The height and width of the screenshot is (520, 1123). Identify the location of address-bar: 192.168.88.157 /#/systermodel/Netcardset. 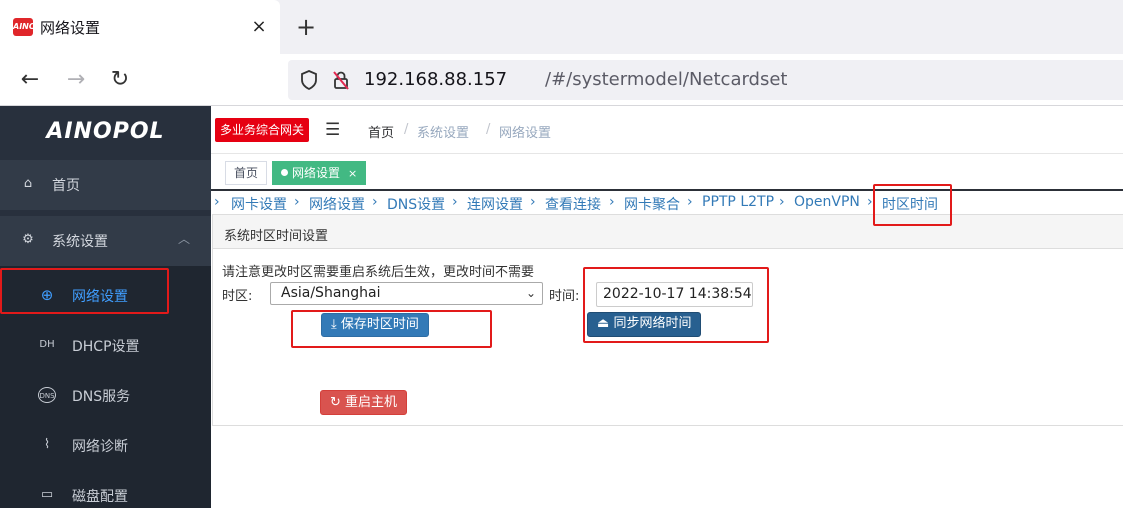
(705, 80).